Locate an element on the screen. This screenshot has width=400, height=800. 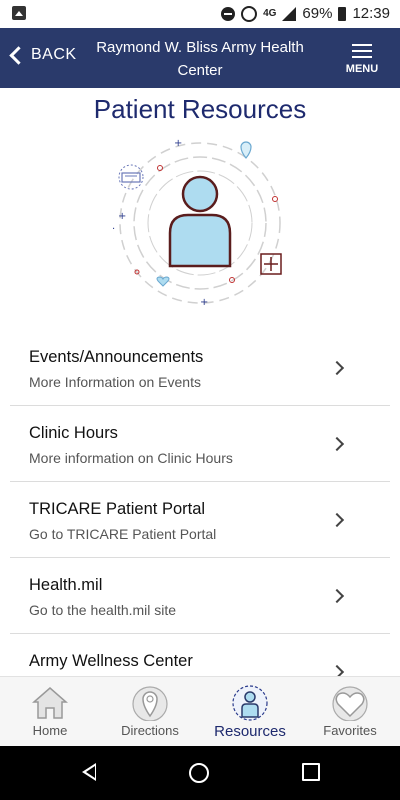
home-icon is located at coordinates (50, 703).